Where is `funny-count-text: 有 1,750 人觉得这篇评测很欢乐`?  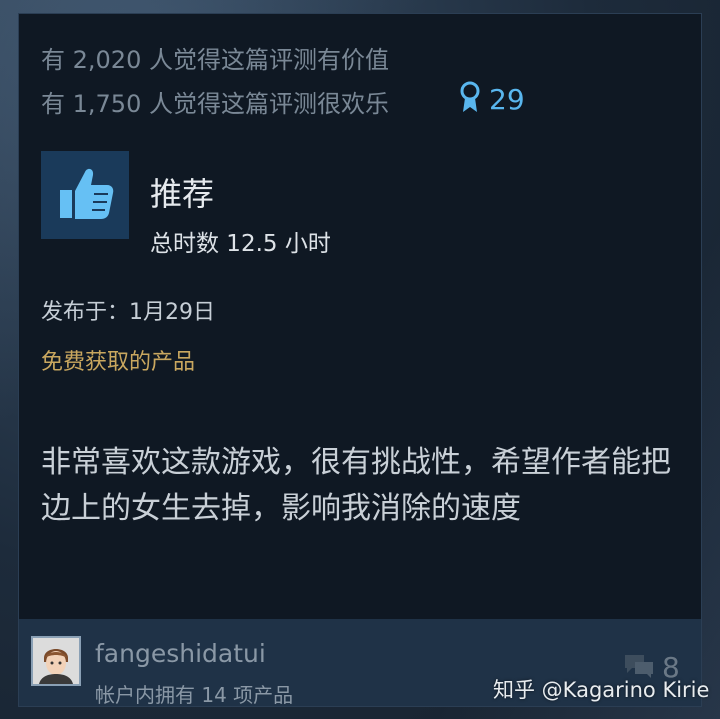 funny-count-text: 有 1,750 人觉得这篇评测很欢乐 is located at coordinates (215, 104).